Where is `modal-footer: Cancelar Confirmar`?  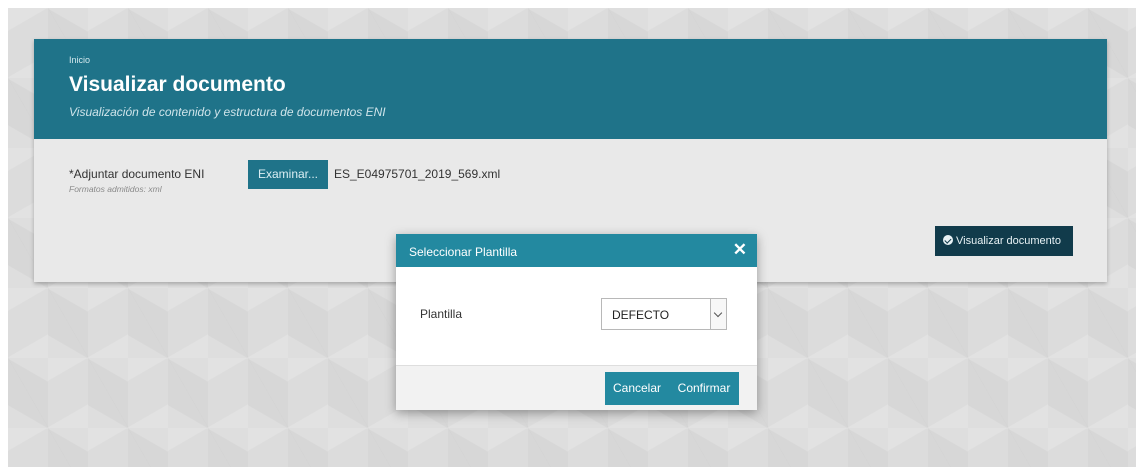 modal-footer: Cancelar Confirmar is located at coordinates (576, 387).